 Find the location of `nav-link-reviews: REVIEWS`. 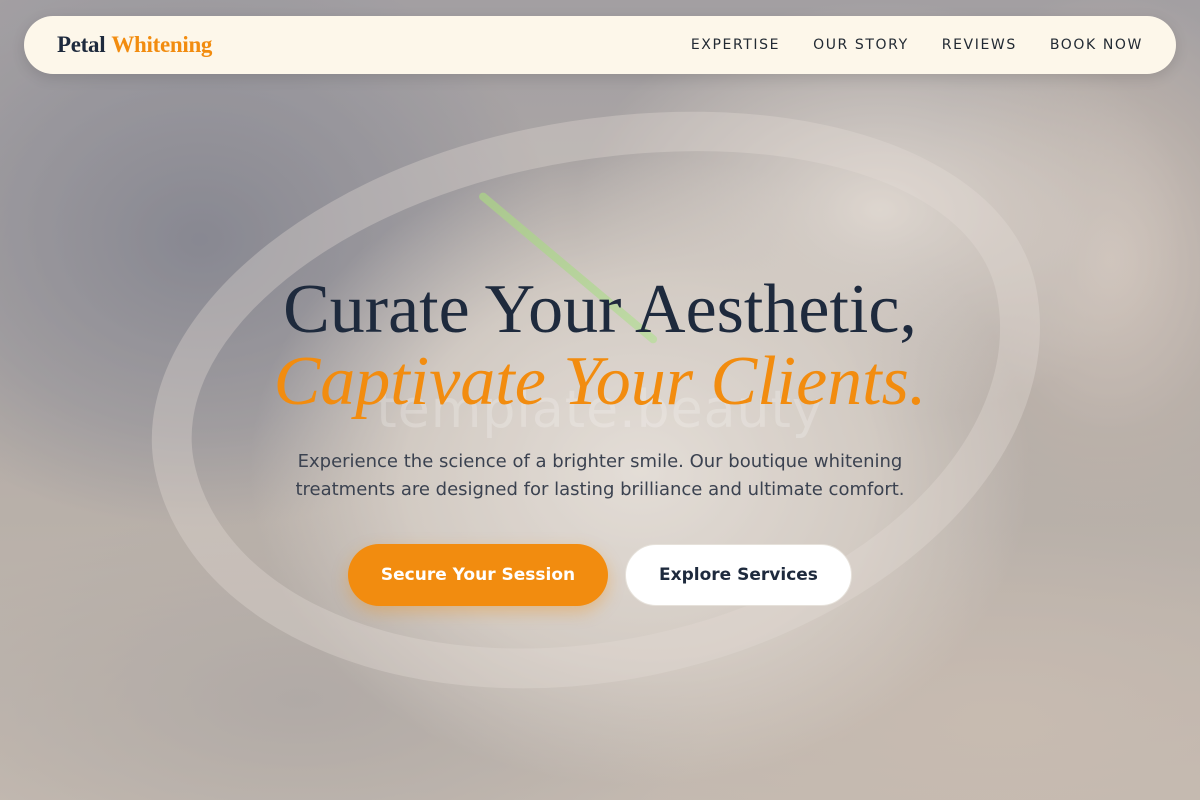

nav-link-reviews: REVIEWS is located at coordinates (979, 45).